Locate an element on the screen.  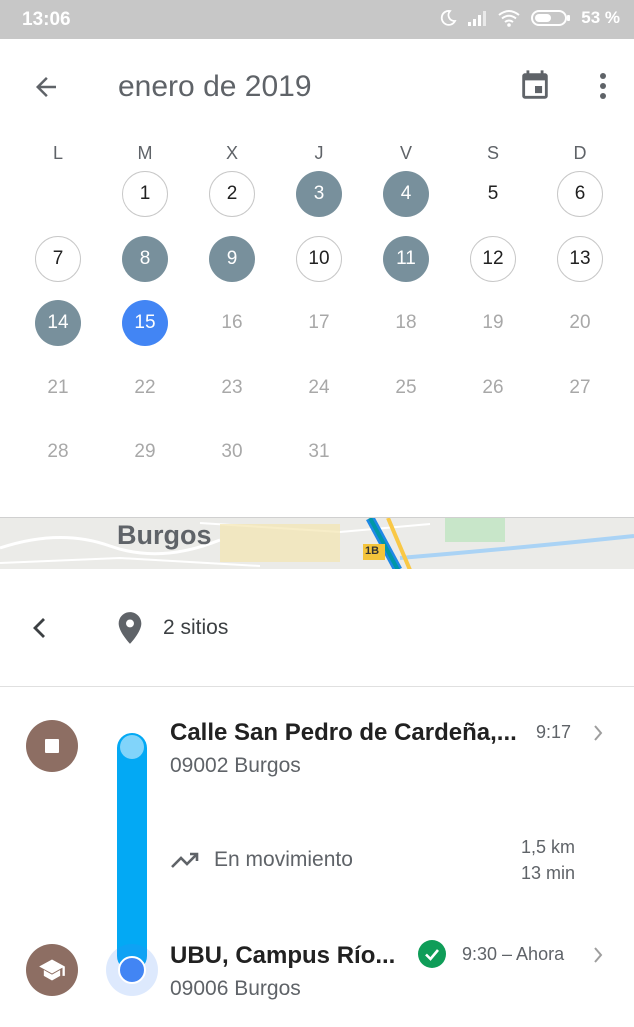
arrow-back-icon is located at coordinates (46, 87).